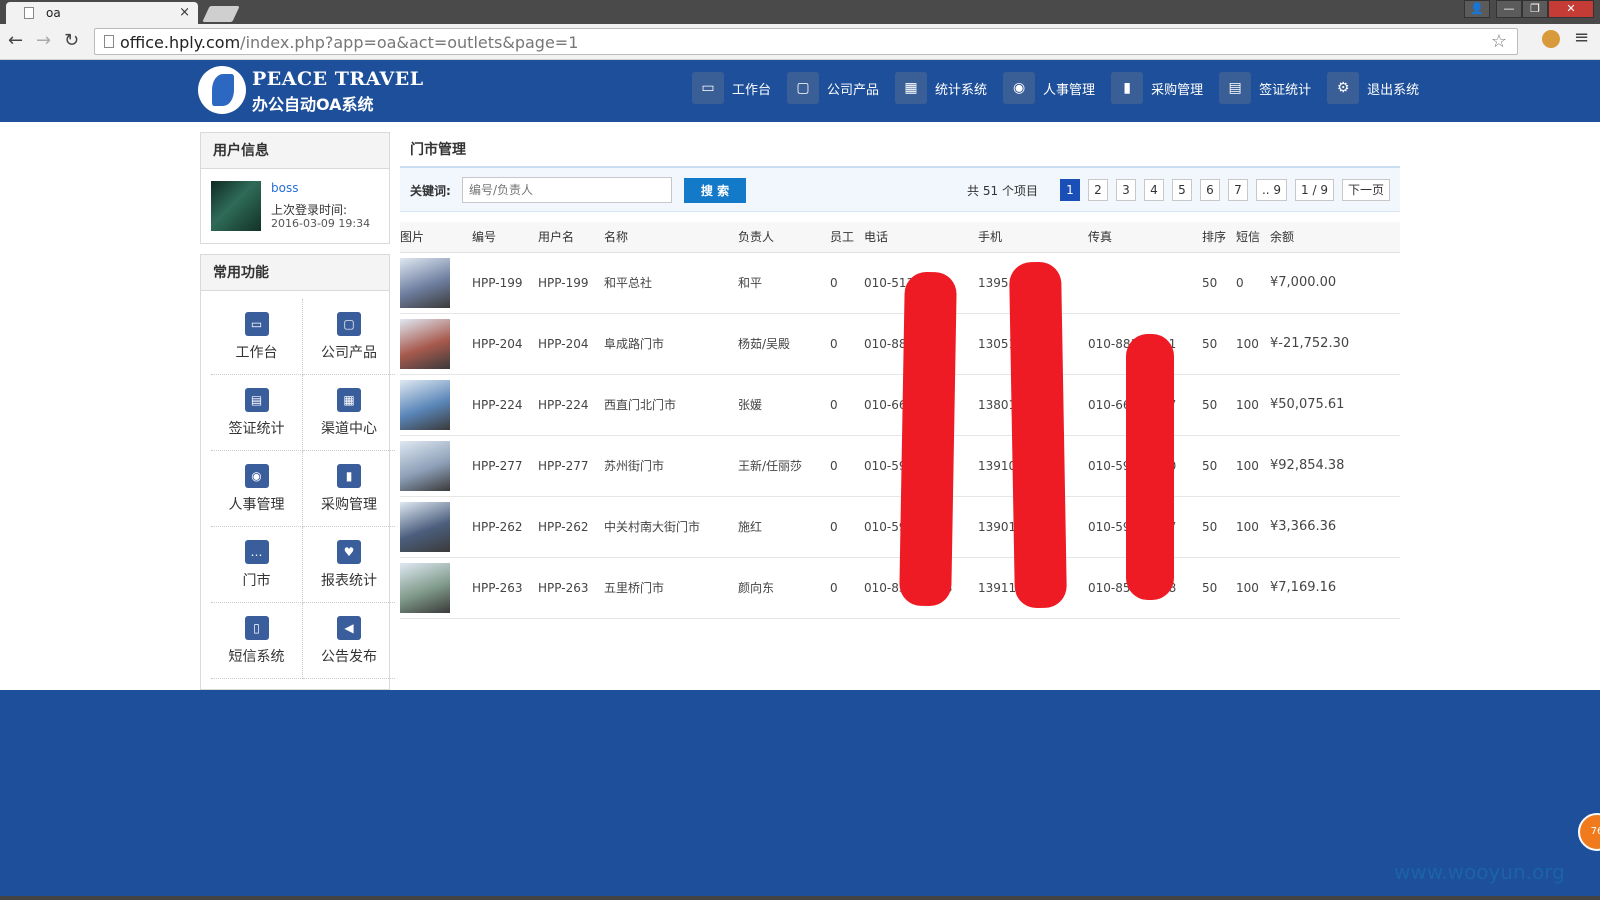 Image resolution: width=1600 pixels, height=900 pixels. What do you see at coordinates (43, 40) in the screenshot?
I see `forward-icon: →` at bounding box center [43, 40].